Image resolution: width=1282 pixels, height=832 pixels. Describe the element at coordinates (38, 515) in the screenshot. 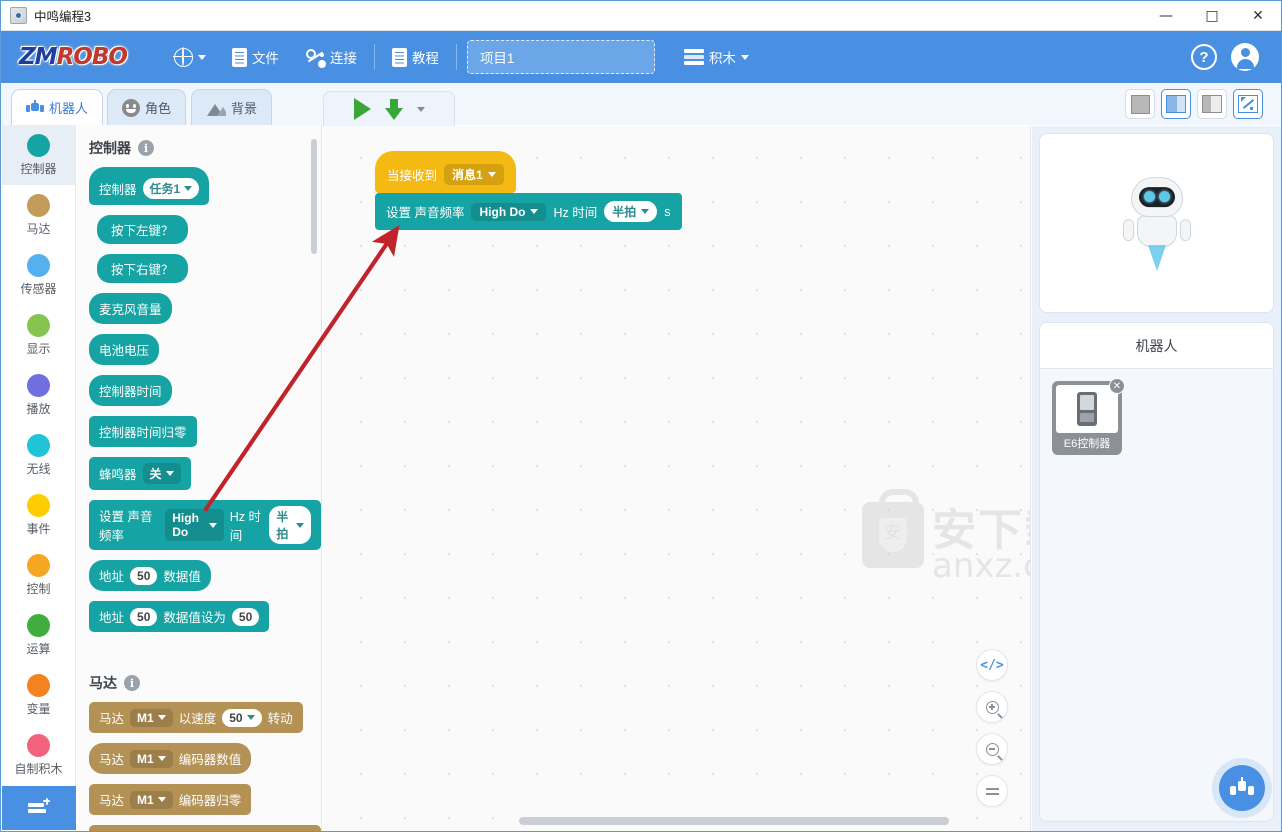

I see `category-item-6: 事件` at that location.